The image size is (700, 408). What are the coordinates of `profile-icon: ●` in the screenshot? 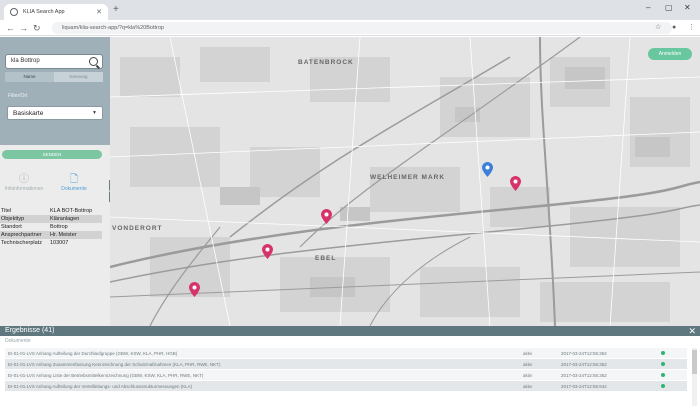 It's located at (674, 28).